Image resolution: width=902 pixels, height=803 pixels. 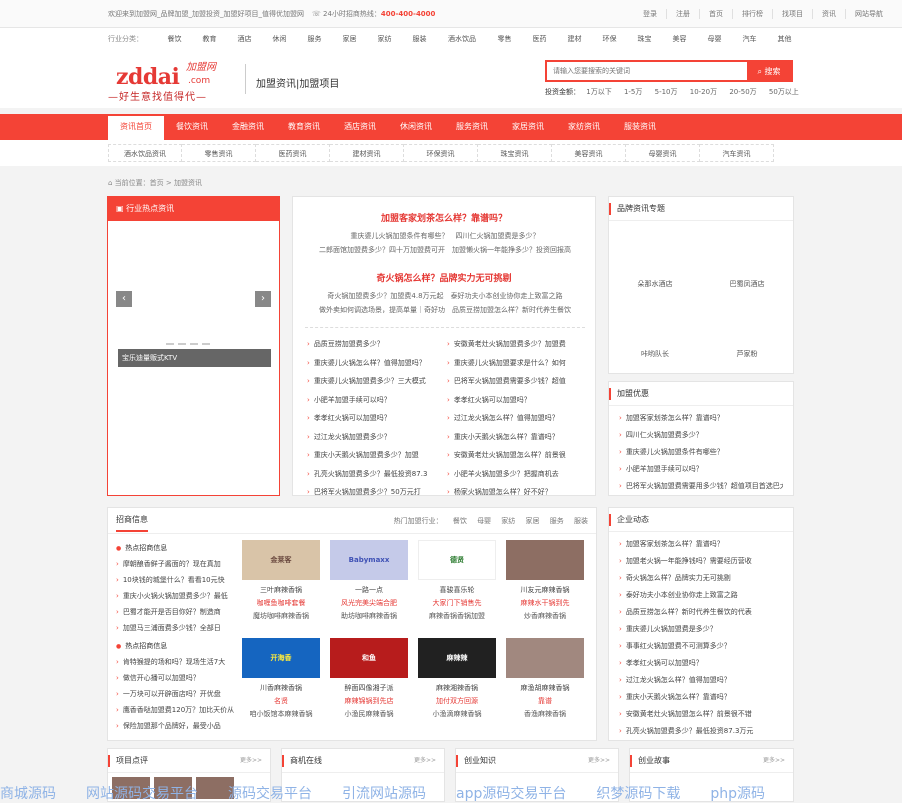 What do you see at coordinates (747, 330) in the screenshot?
I see `brand-item: 芦家粉` at bounding box center [747, 330].